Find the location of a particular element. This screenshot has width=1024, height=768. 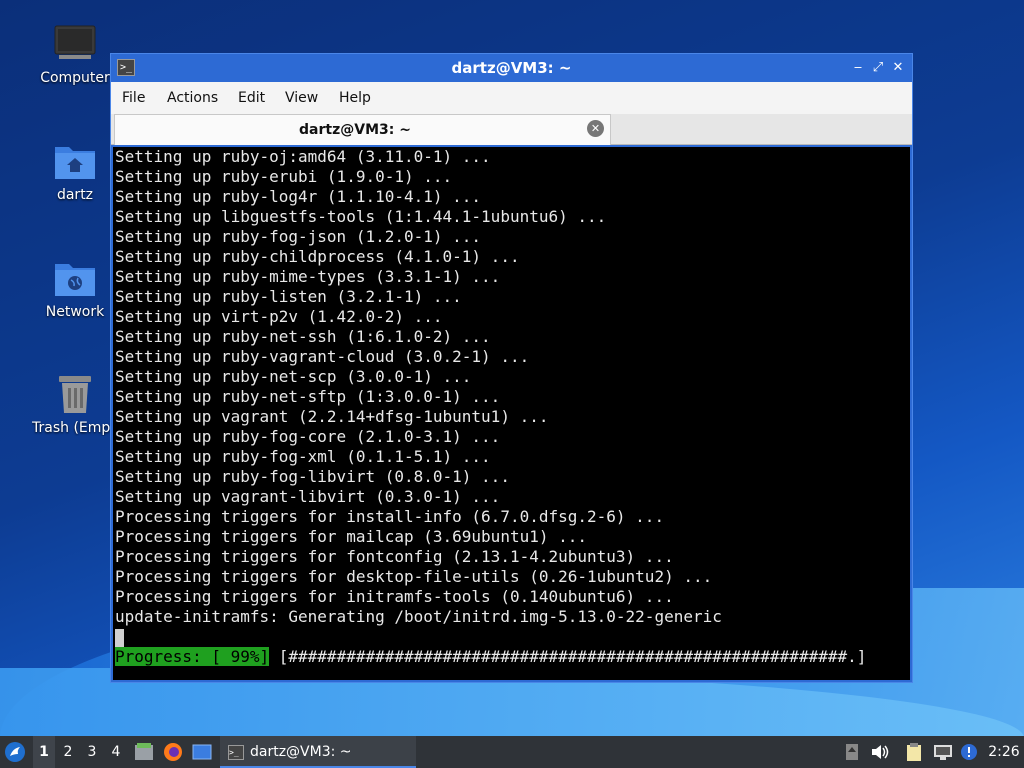

computer-icon is located at coordinates (75, 42).